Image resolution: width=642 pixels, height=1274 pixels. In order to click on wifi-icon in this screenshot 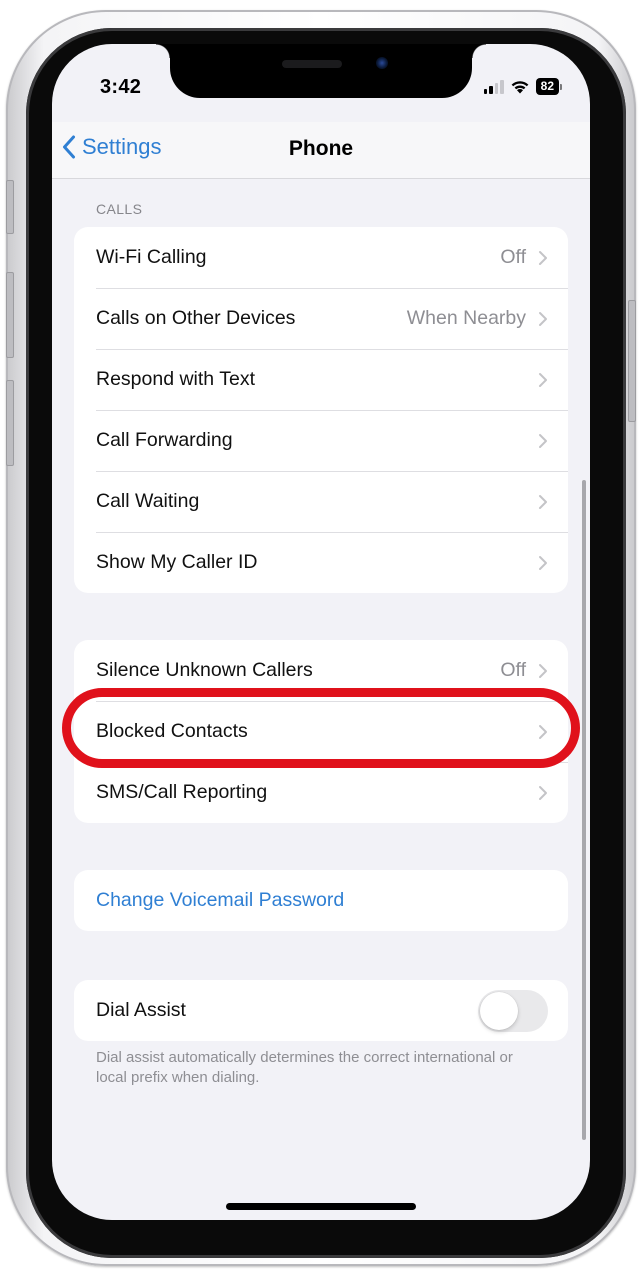, I will do `click(520, 87)`.